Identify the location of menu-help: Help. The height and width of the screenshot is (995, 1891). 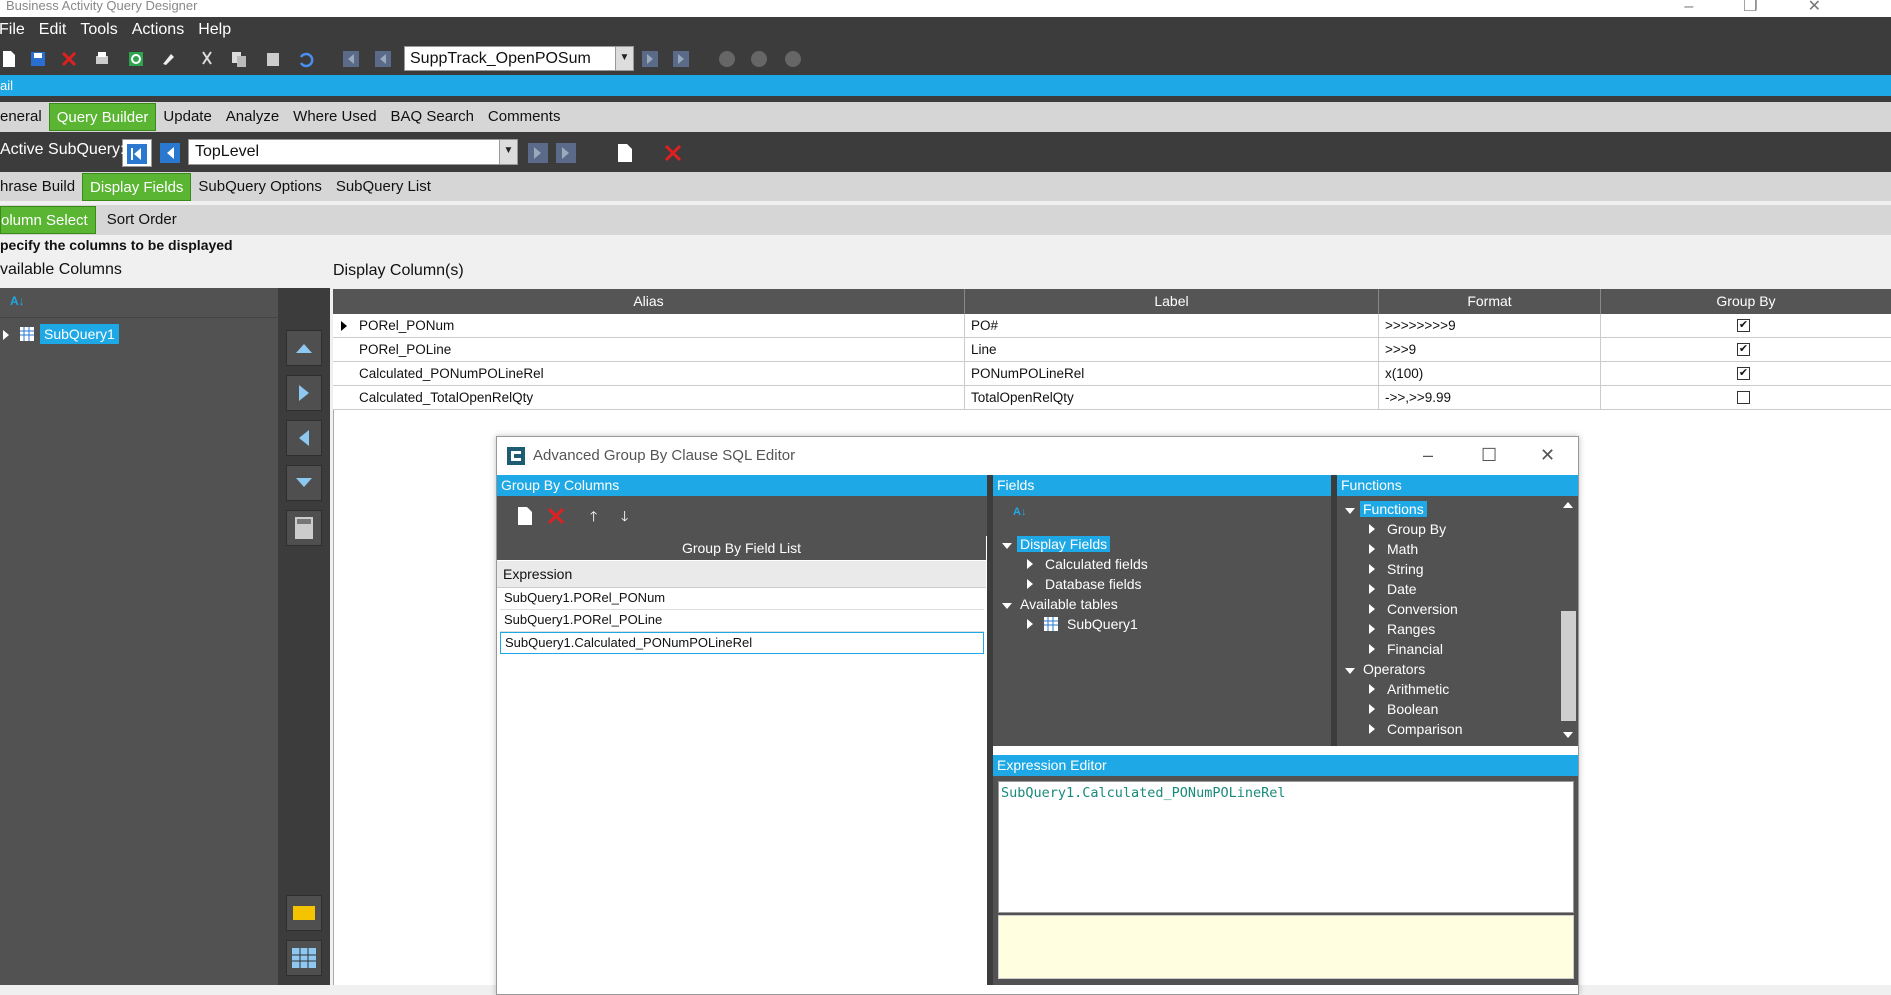
(214, 30).